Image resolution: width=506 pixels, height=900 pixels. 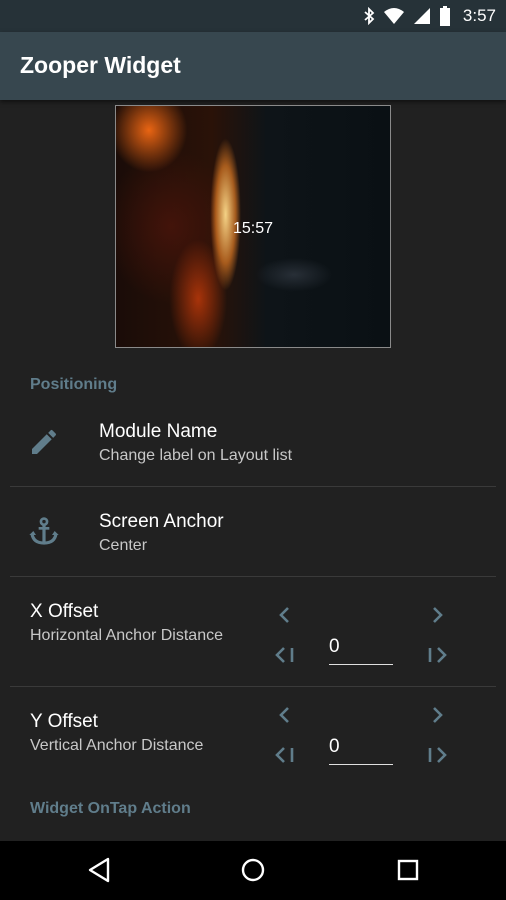 What do you see at coordinates (361, 749) in the screenshot?
I see `y-offset-input: 0` at bounding box center [361, 749].